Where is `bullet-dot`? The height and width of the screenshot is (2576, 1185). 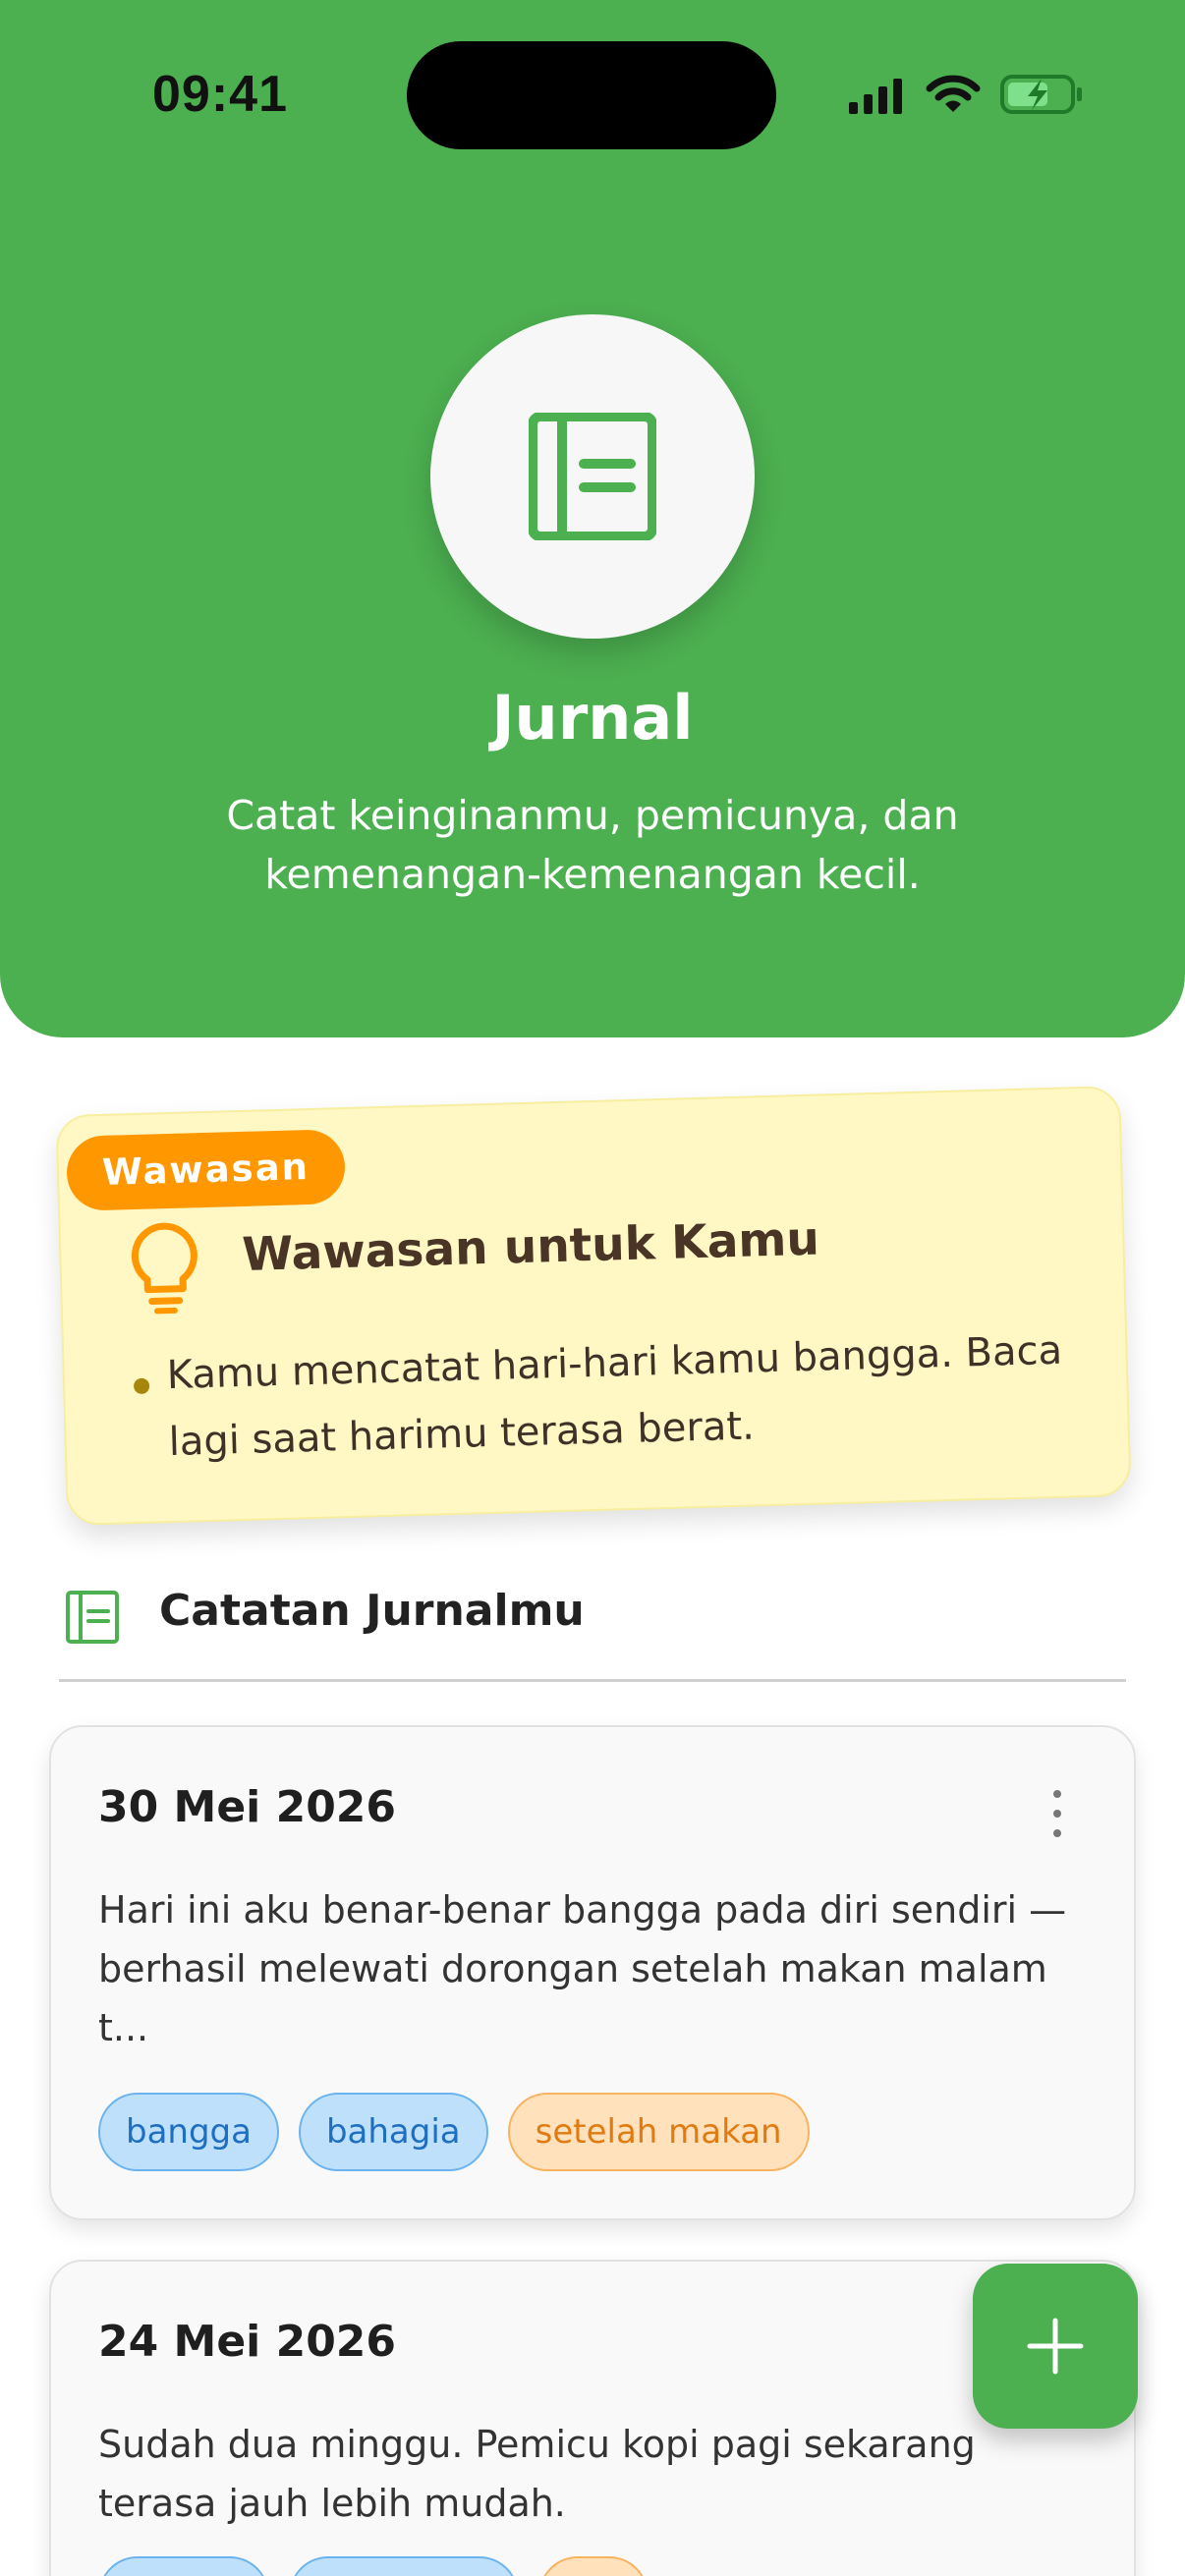
bullet-dot is located at coordinates (141, 1386).